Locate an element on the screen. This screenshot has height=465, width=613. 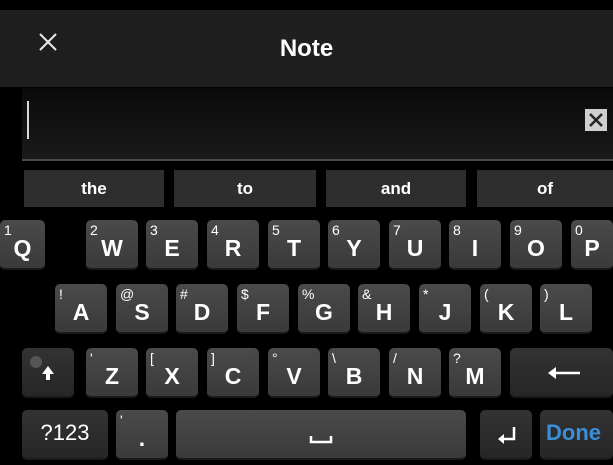
key-t: 5 T is located at coordinates (294, 245).